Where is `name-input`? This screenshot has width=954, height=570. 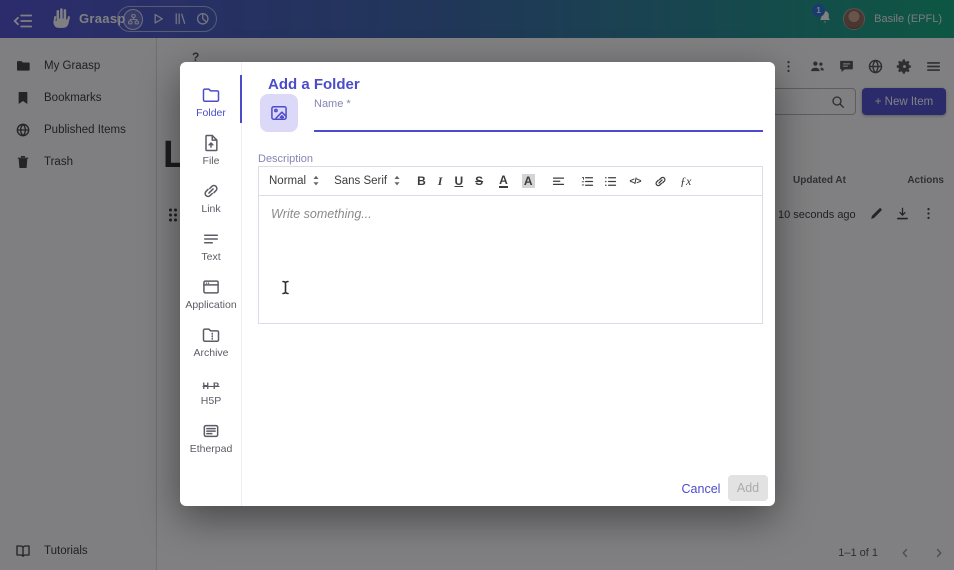
name-input is located at coordinates (538, 120).